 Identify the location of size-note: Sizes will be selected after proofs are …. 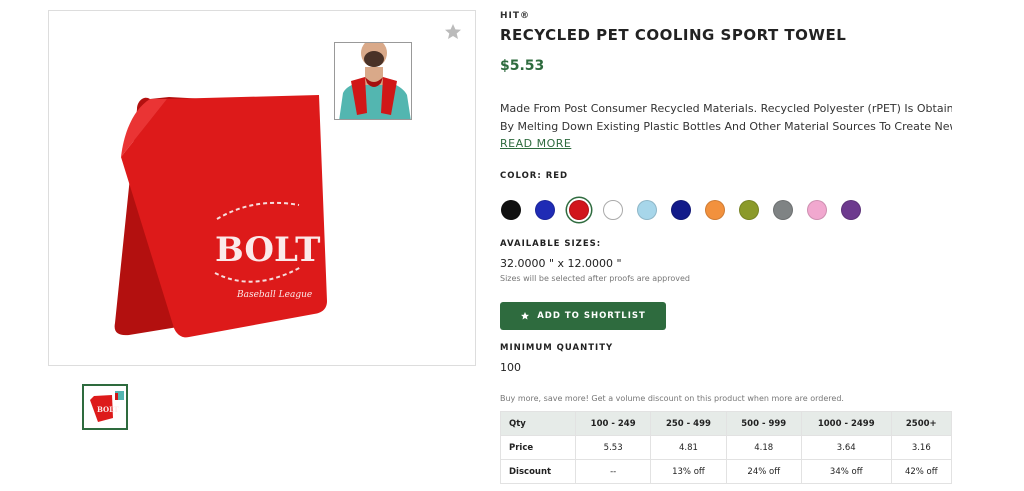
(595, 278).